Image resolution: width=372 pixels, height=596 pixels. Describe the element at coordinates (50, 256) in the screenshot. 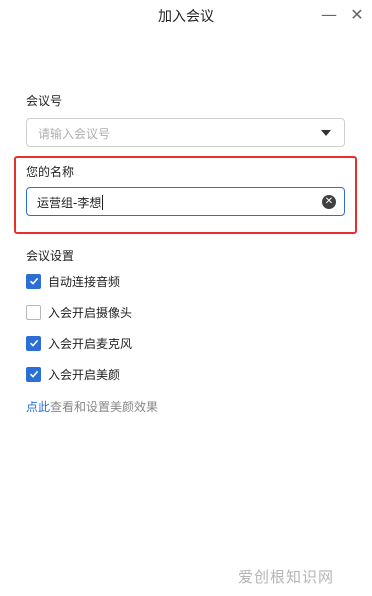

I see `settings-label: 会议设置` at that location.